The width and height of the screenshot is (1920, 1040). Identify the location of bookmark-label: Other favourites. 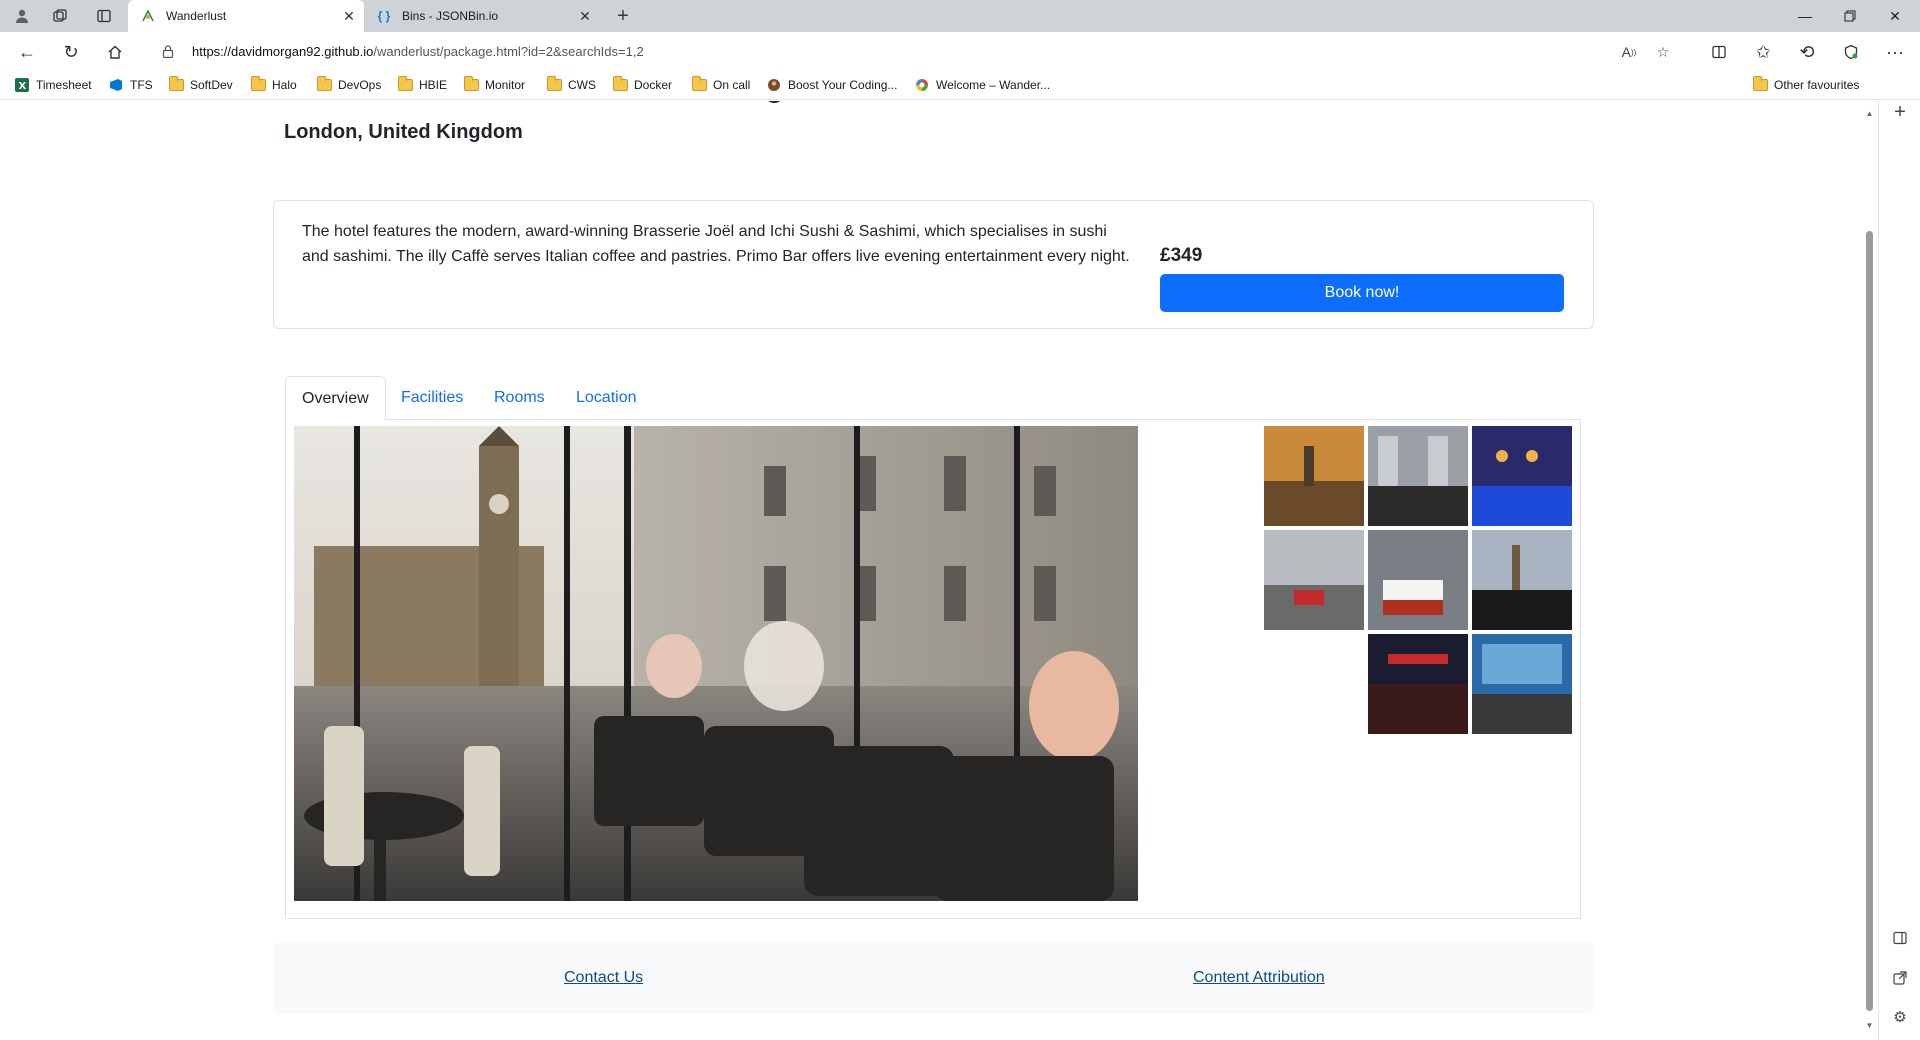
(1817, 85).